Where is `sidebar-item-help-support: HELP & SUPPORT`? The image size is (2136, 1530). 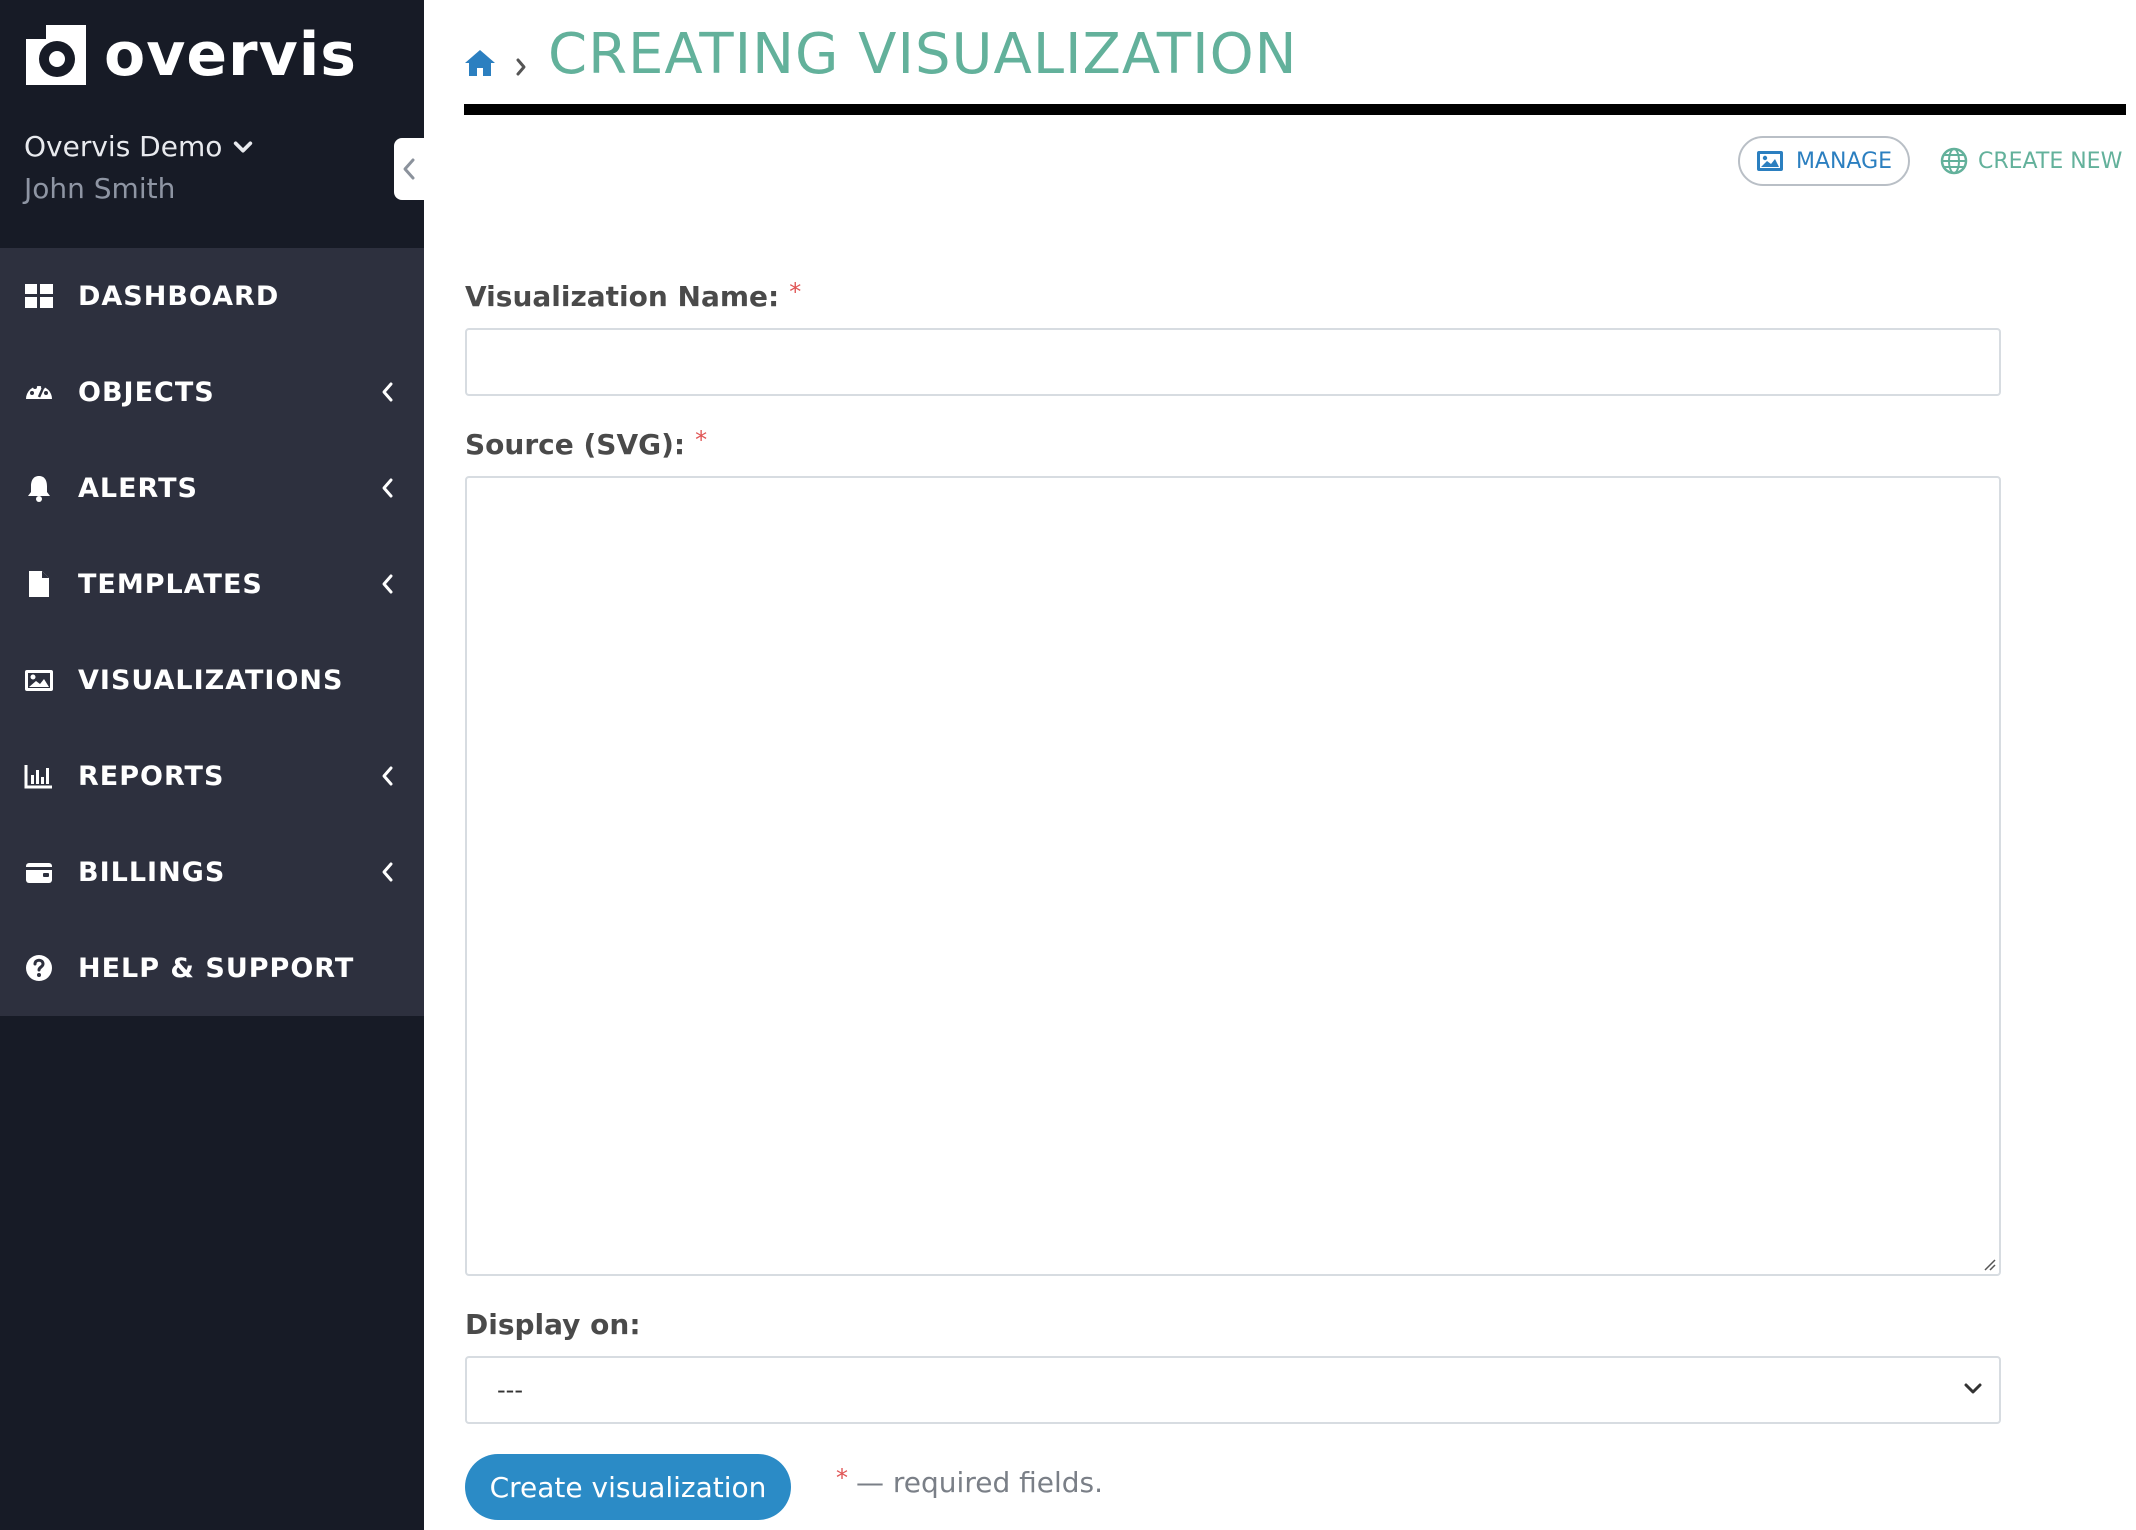
sidebar-item-help-support: HELP & SUPPORT is located at coordinates (212, 968).